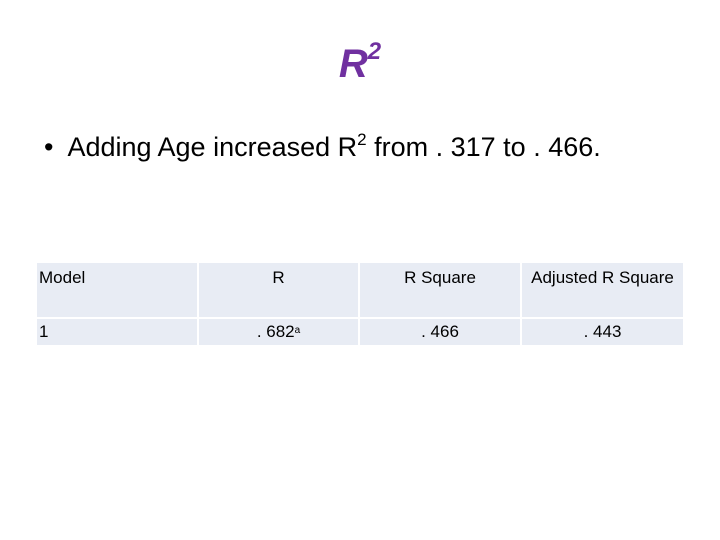 This screenshot has height=540, width=720. I want to click on cell-model: 1, so click(117, 332).